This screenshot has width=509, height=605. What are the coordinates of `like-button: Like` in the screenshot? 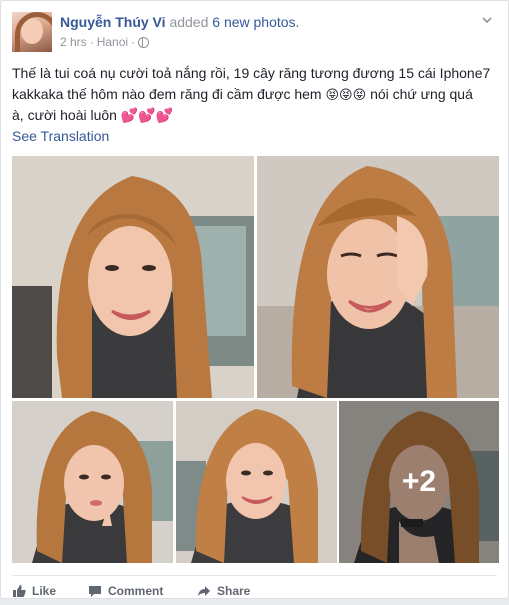 It's located at (34, 591).